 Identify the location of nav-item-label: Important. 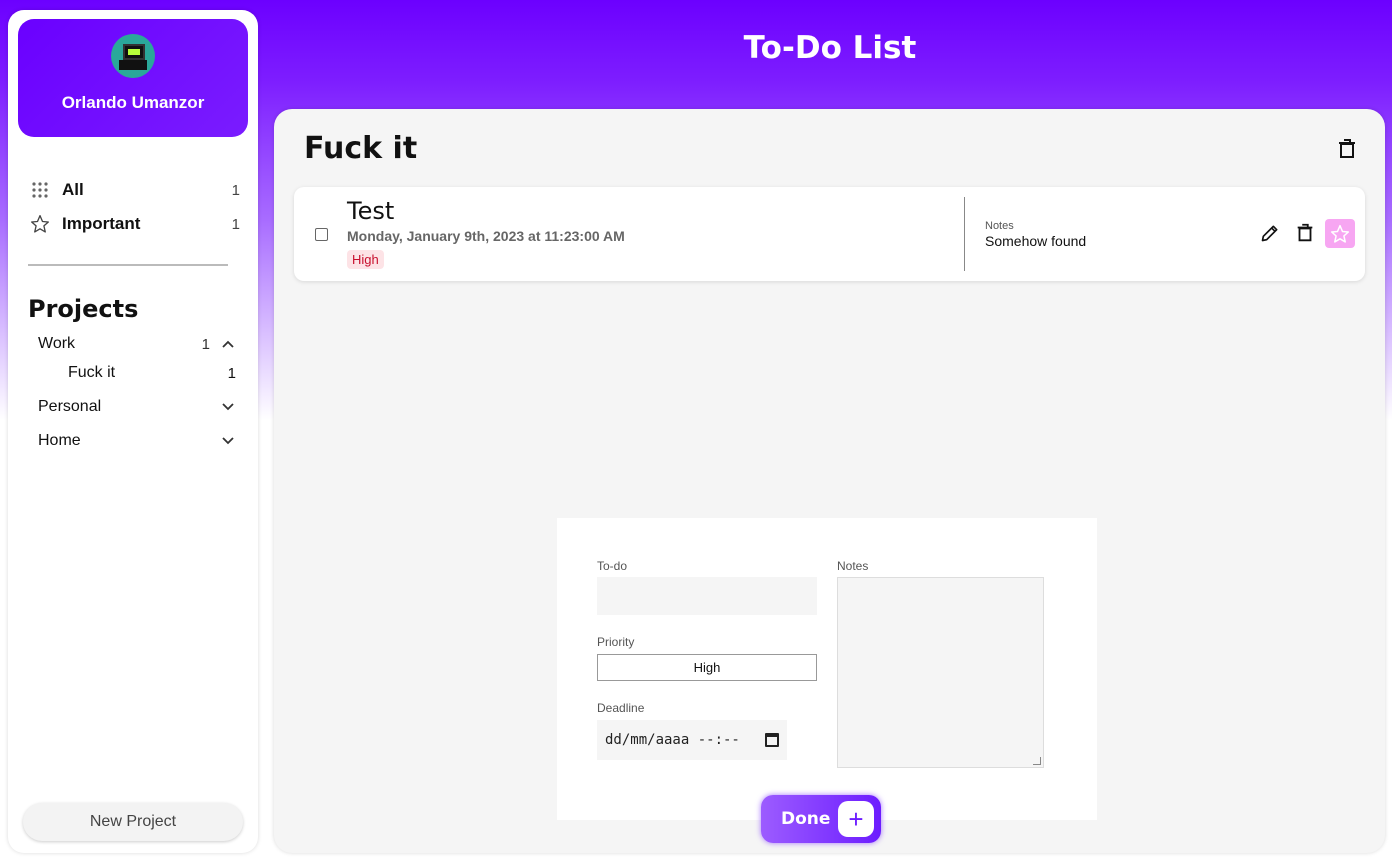
(101, 223).